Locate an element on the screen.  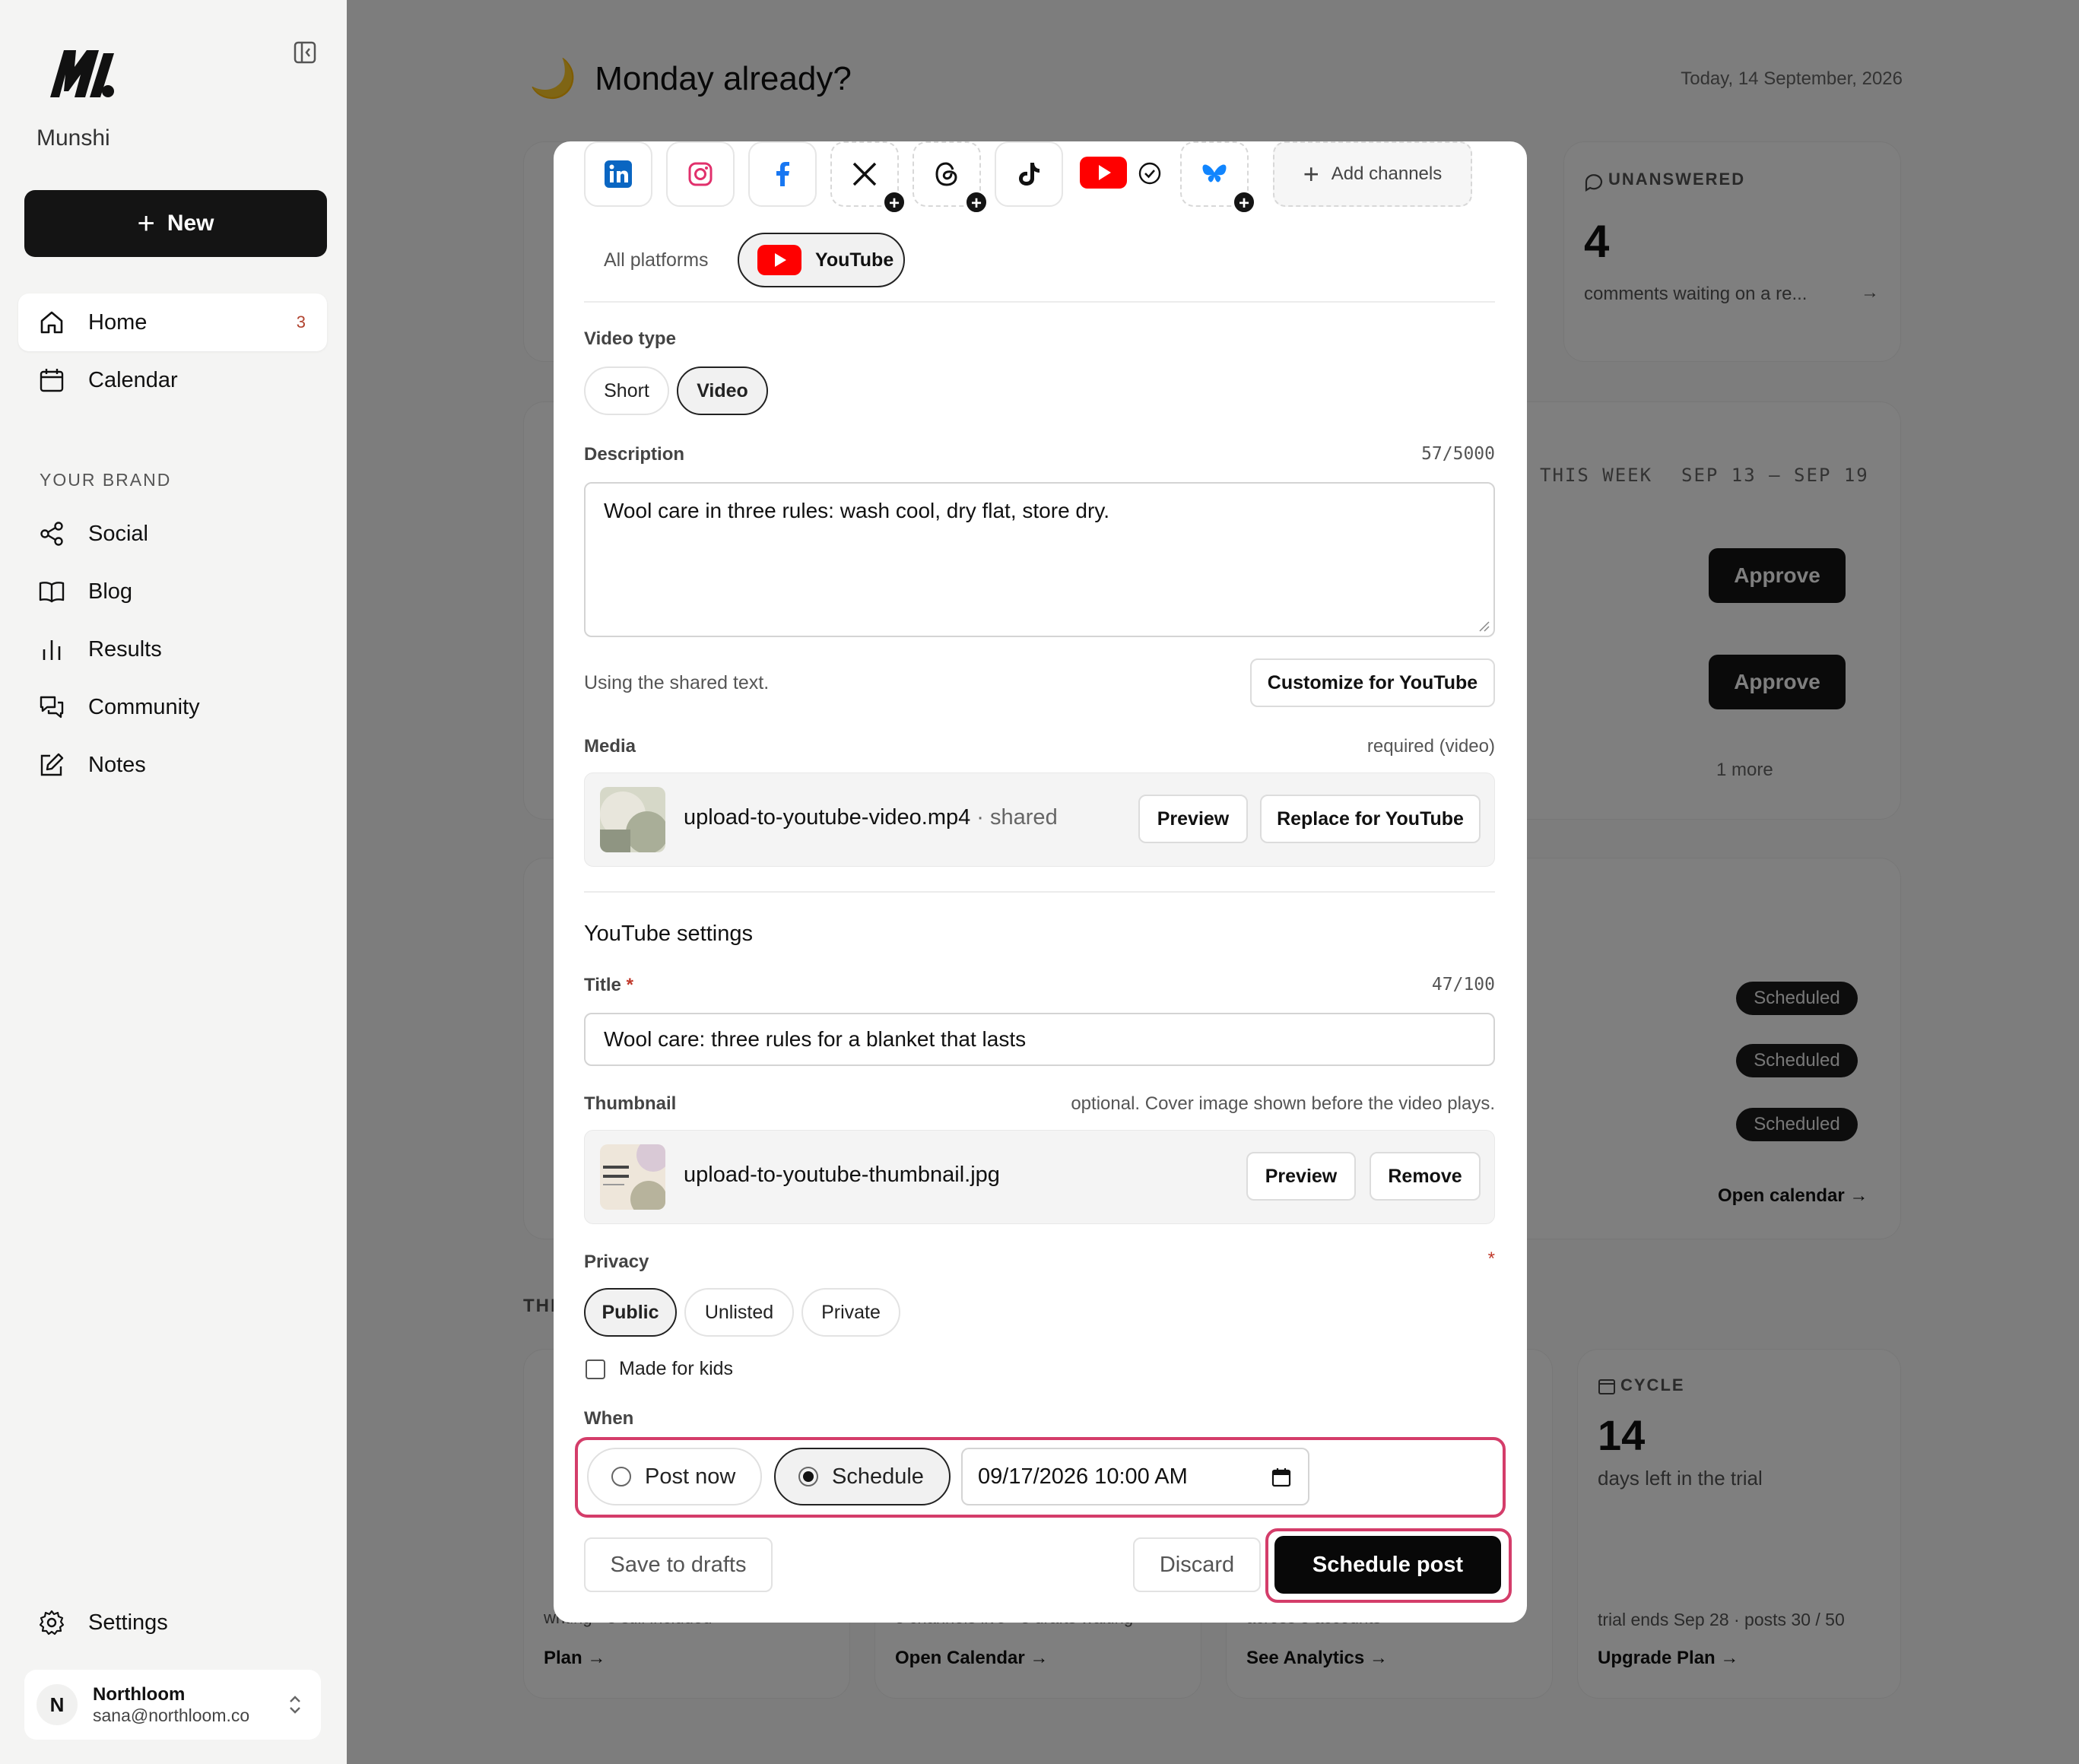
privacy-unlisted: Unlisted is located at coordinates (739, 1313).